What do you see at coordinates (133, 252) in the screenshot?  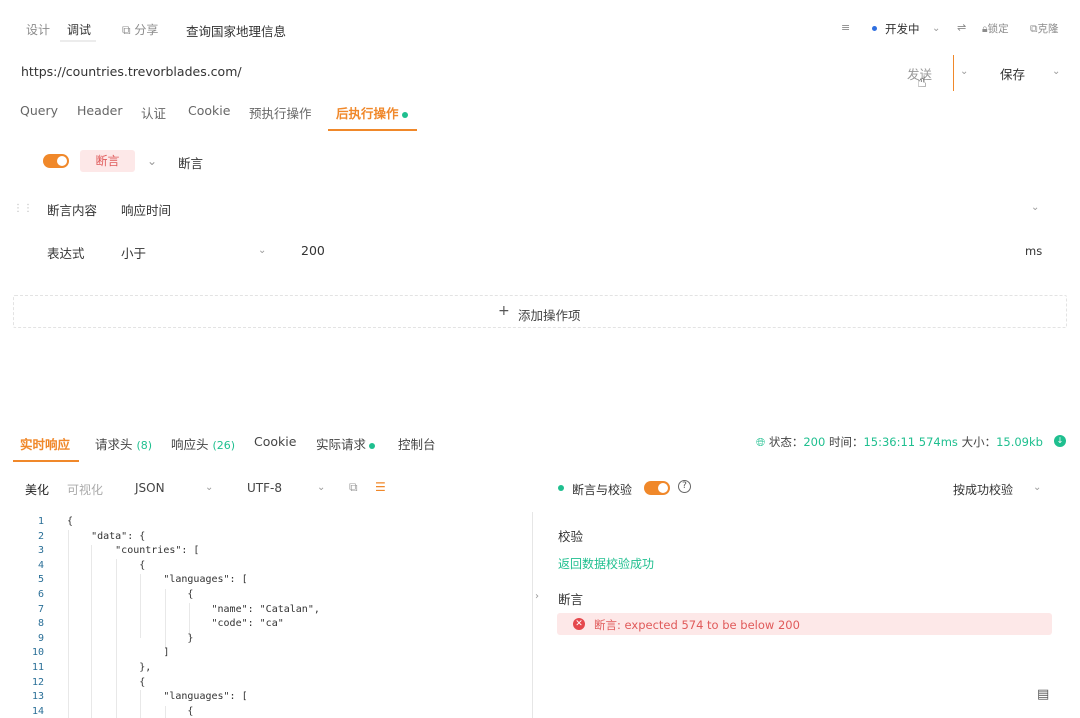 I see `assertion-expr-select: 小于` at bounding box center [133, 252].